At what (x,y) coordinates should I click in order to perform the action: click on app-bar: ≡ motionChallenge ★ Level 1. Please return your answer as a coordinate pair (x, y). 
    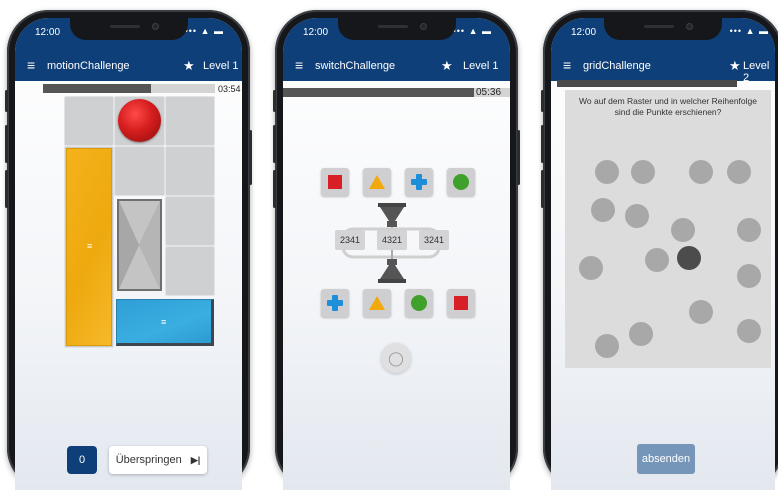
    Looking at the image, I should click on (128, 66).